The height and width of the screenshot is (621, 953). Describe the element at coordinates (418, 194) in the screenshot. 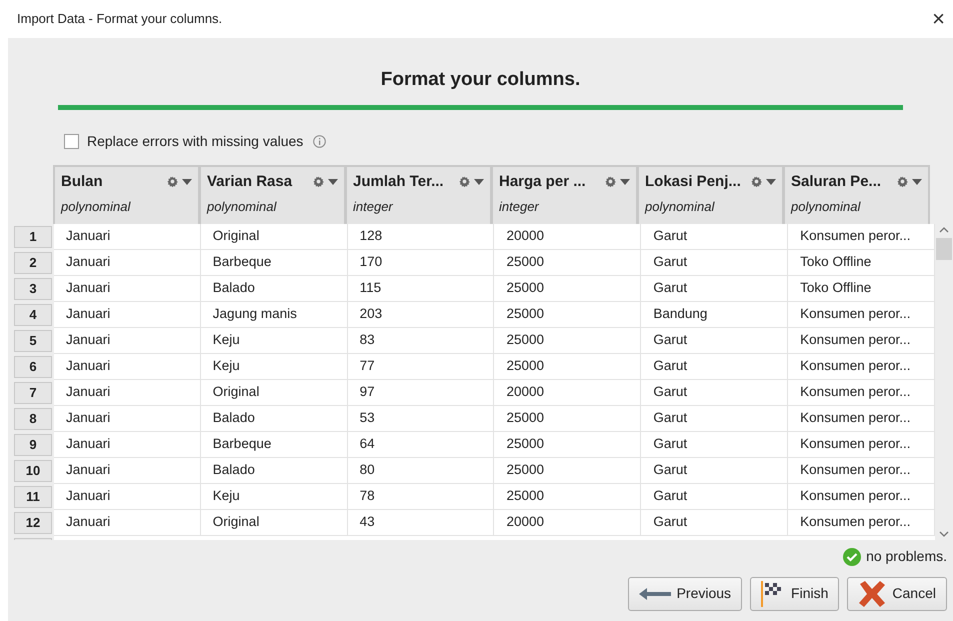

I see `column-header: Jumlah Ter... integer` at that location.